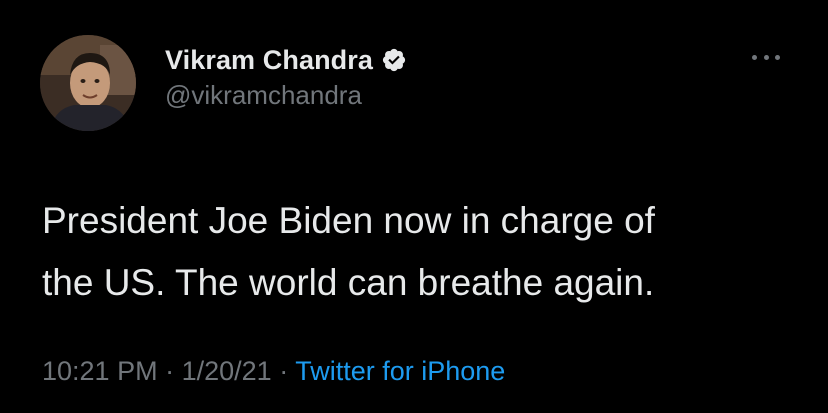 The width and height of the screenshot is (828, 413). I want to click on verified-badge-icon, so click(394, 60).